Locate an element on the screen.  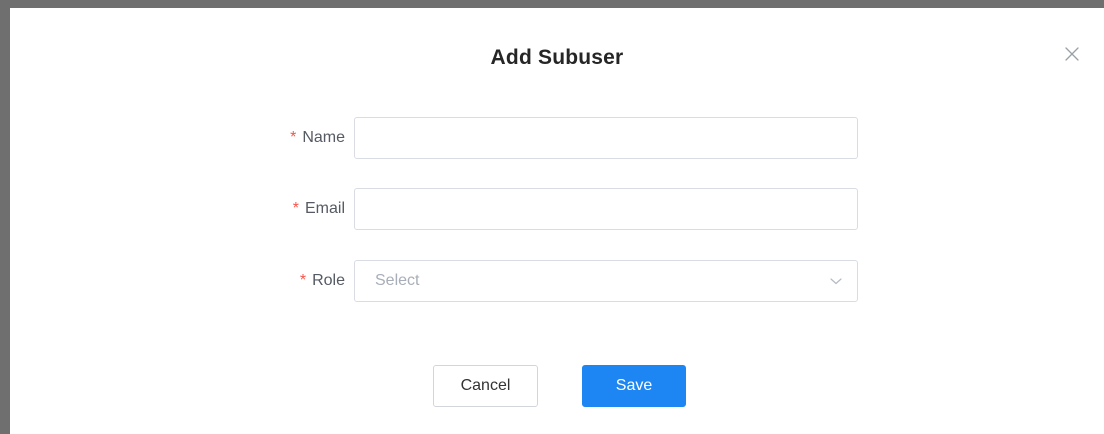
name-label: * Name is located at coordinates (317, 138).